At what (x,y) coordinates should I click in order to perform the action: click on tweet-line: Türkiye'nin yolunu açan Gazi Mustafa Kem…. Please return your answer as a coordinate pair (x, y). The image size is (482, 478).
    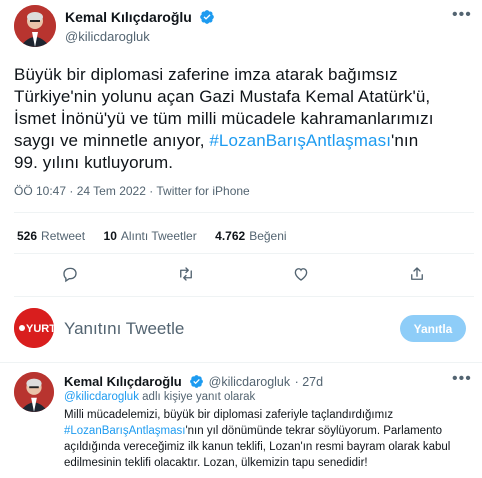
    Looking at the image, I should click on (222, 96).